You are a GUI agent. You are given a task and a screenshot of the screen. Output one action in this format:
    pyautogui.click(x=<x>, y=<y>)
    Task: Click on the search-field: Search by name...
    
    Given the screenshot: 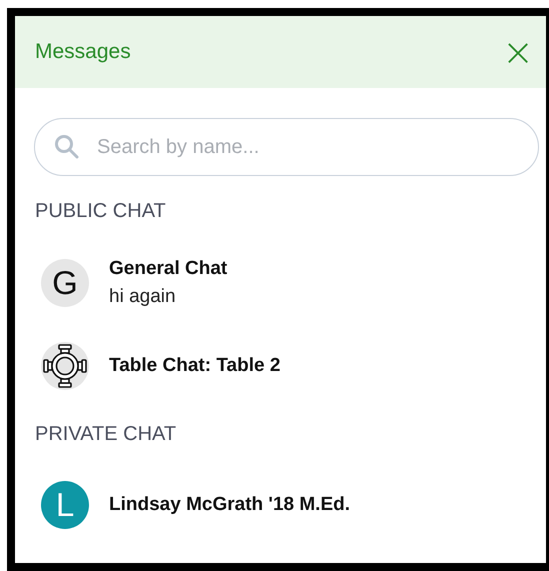 What is the action you would take?
    pyautogui.click(x=286, y=147)
    